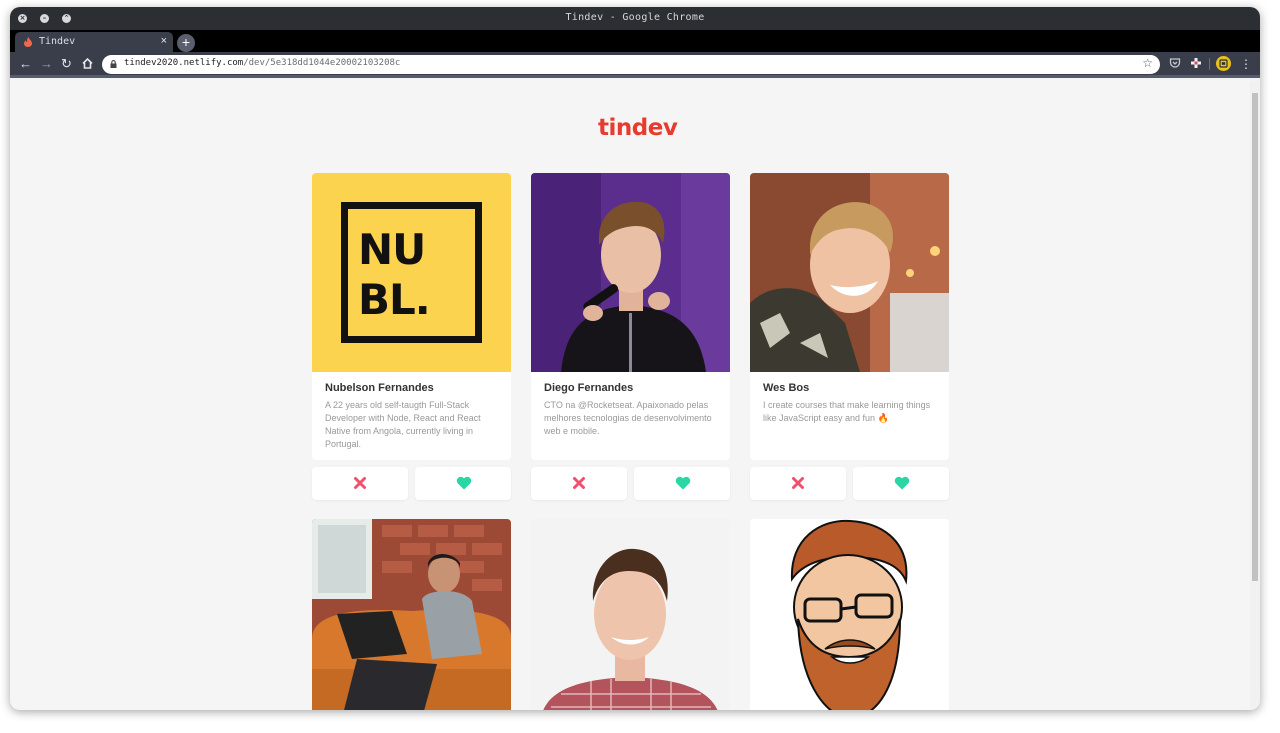 Image resolution: width=1280 pixels, height=733 pixels. What do you see at coordinates (28, 42) in the screenshot?
I see `flame-icon` at bounding box center [28, 42].